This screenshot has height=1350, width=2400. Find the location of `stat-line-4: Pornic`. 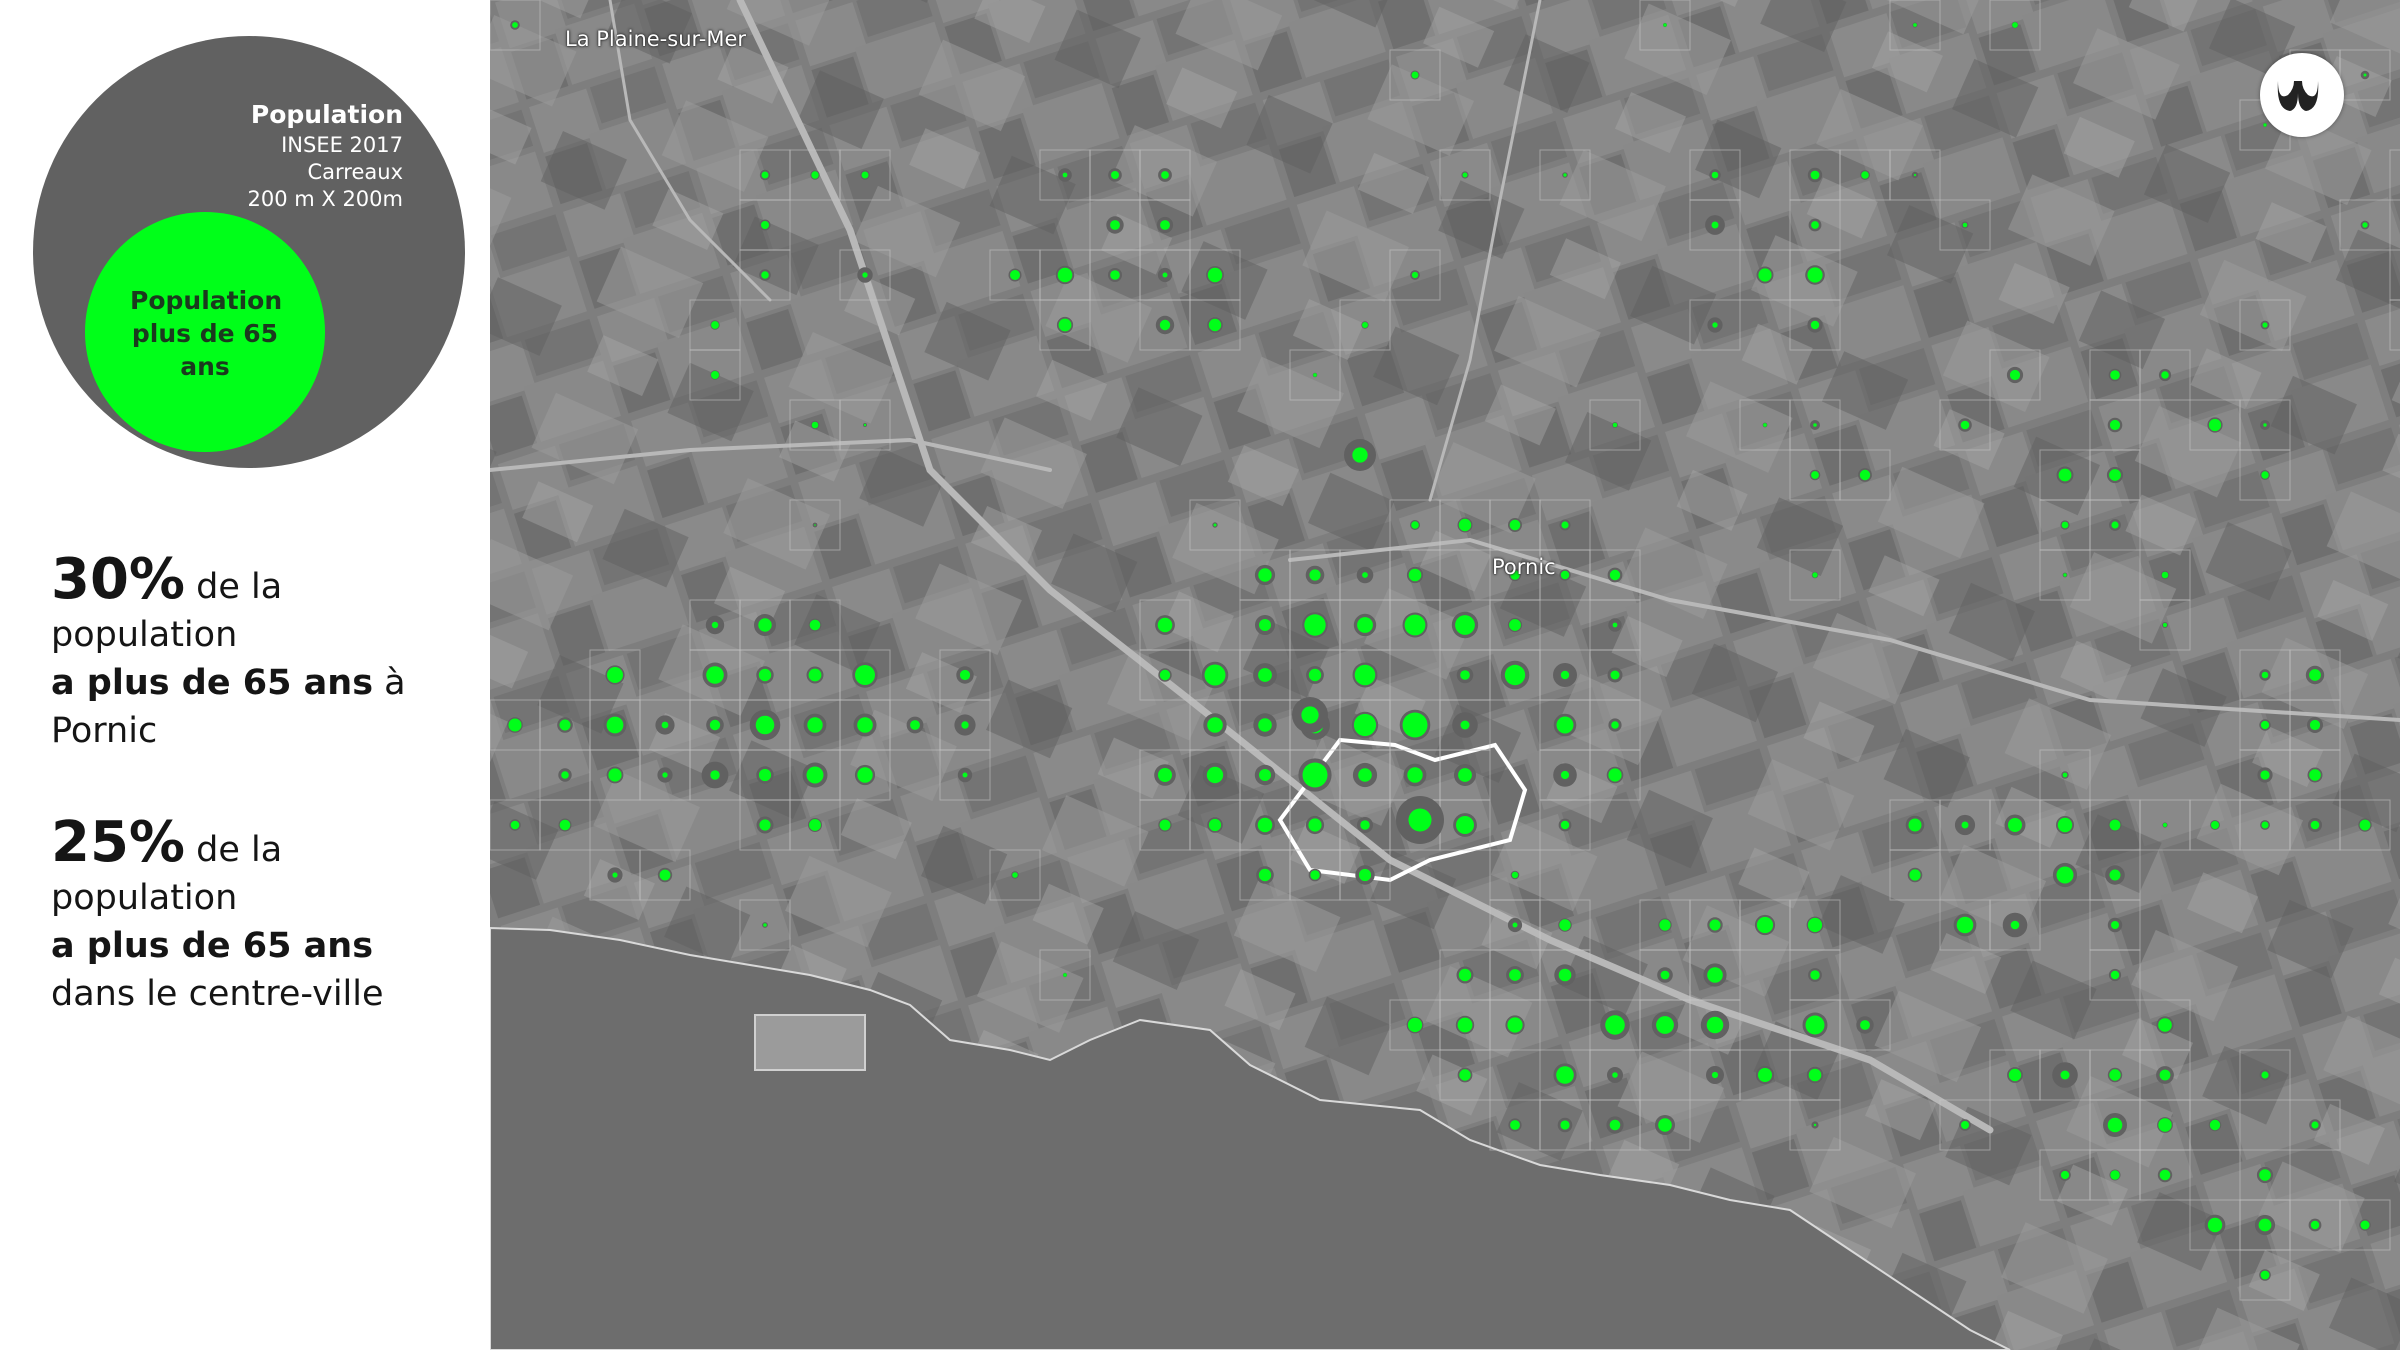

stat-line-4: Pornic is located at coordinates (104, 731).